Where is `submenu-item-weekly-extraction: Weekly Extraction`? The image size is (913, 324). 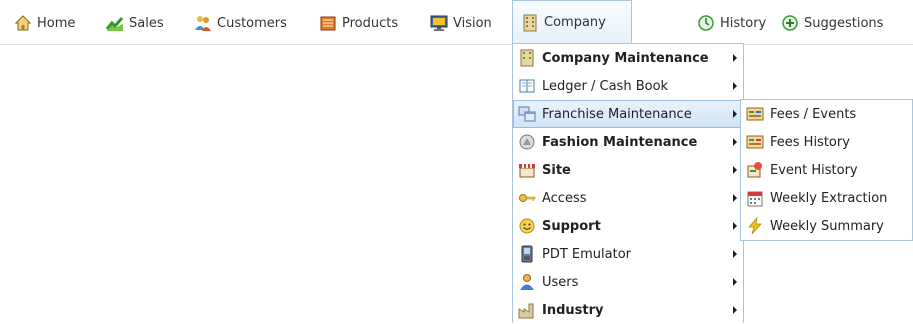
submenu-item-weekly-extraction: Weekly Extraction is located at coordinates (826, 198).